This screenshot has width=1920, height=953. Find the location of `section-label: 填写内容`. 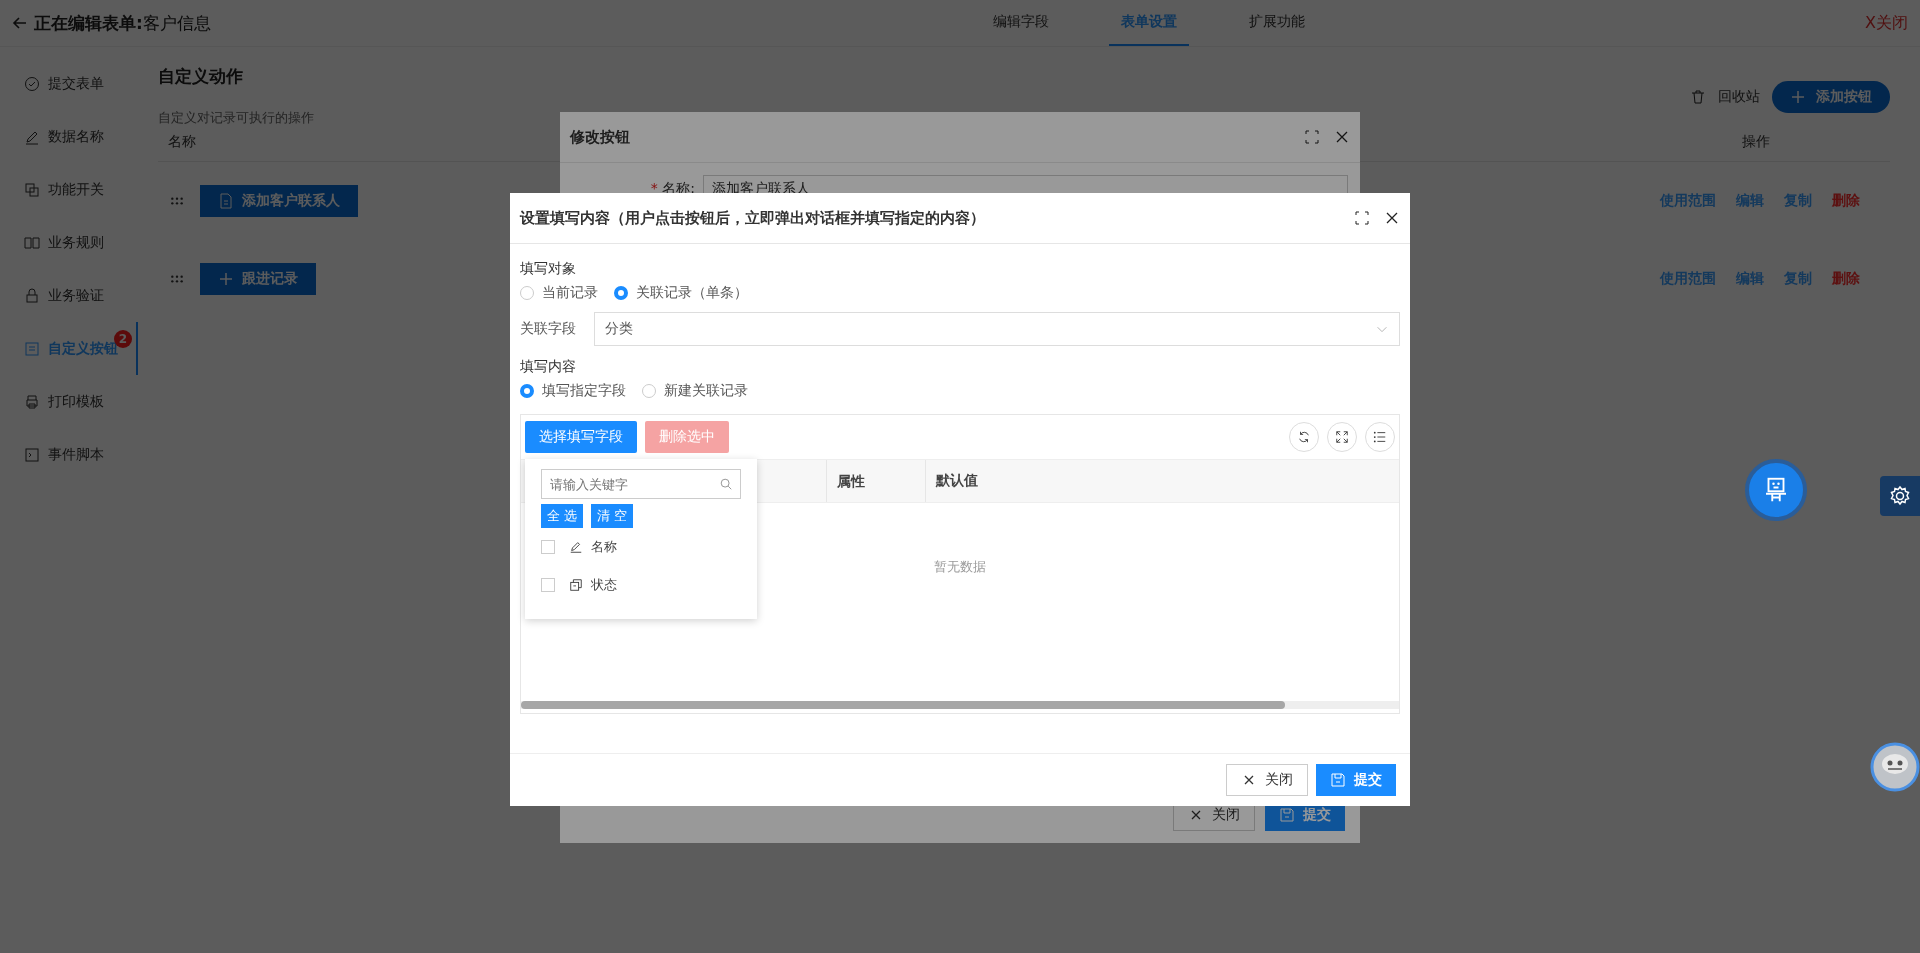

section-label: 填写内容 is located at coordinates (548, 366).